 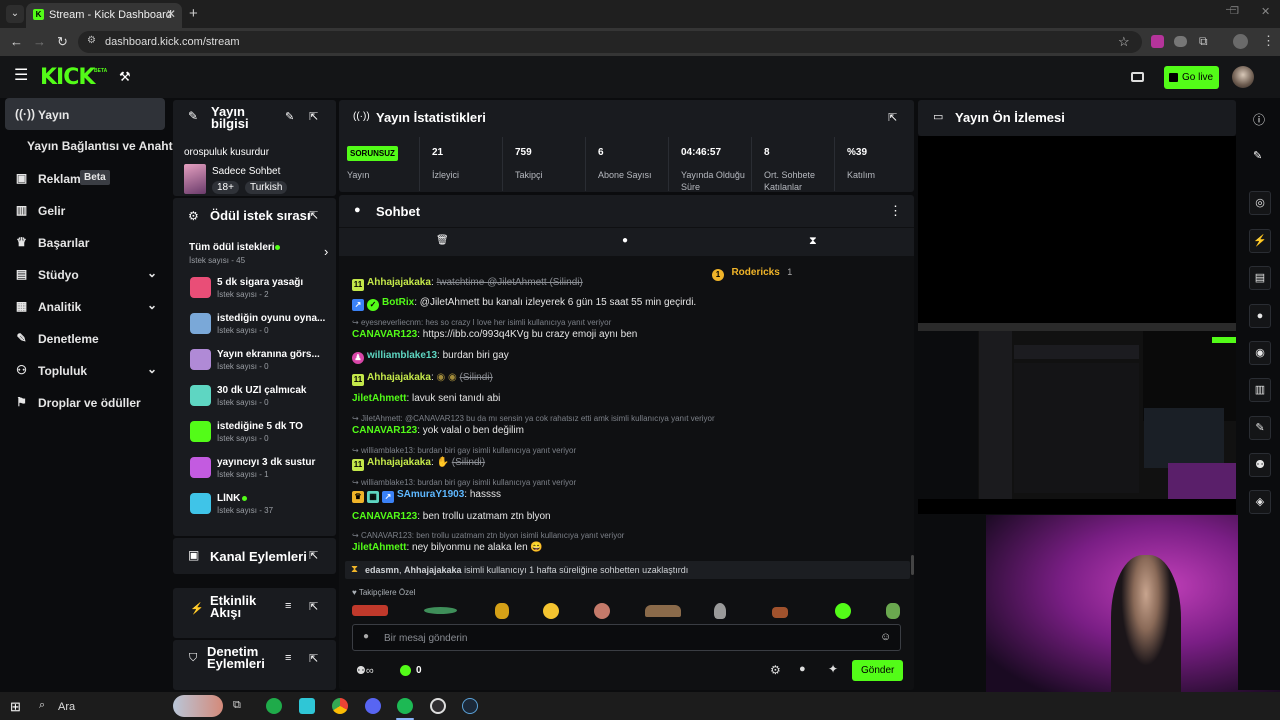 What do you see at coordinates (91, 40) in the screenshot?
I see `site-info-icon: ⚙` at bounding box center [91, 40].